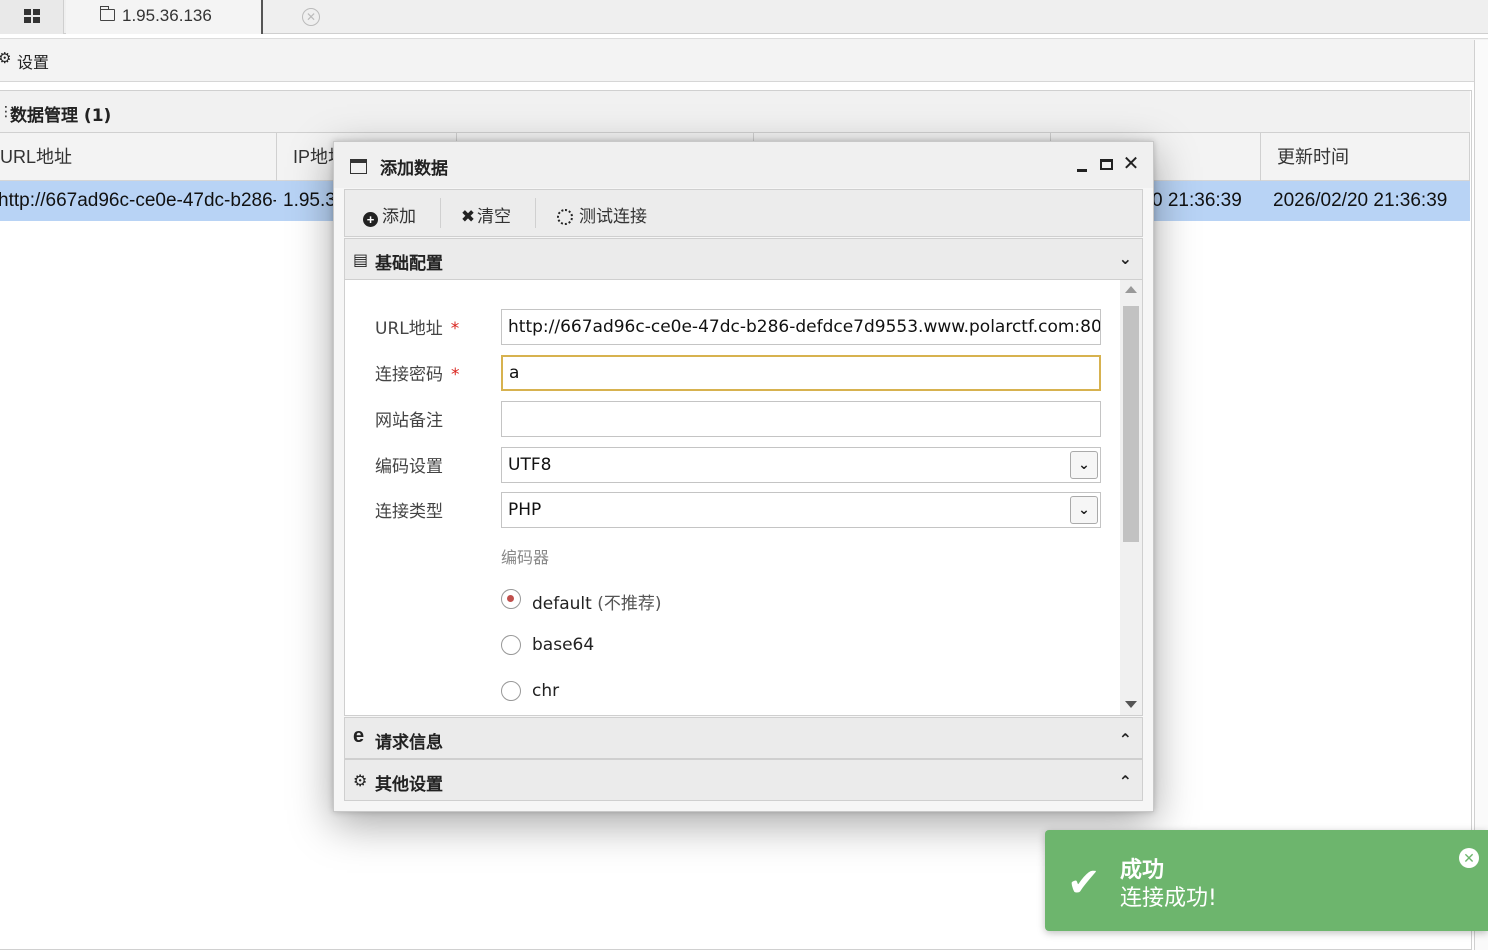 The image size is (1488, 950). I want to click on plus-circle-icon: +, so click(370, 219).